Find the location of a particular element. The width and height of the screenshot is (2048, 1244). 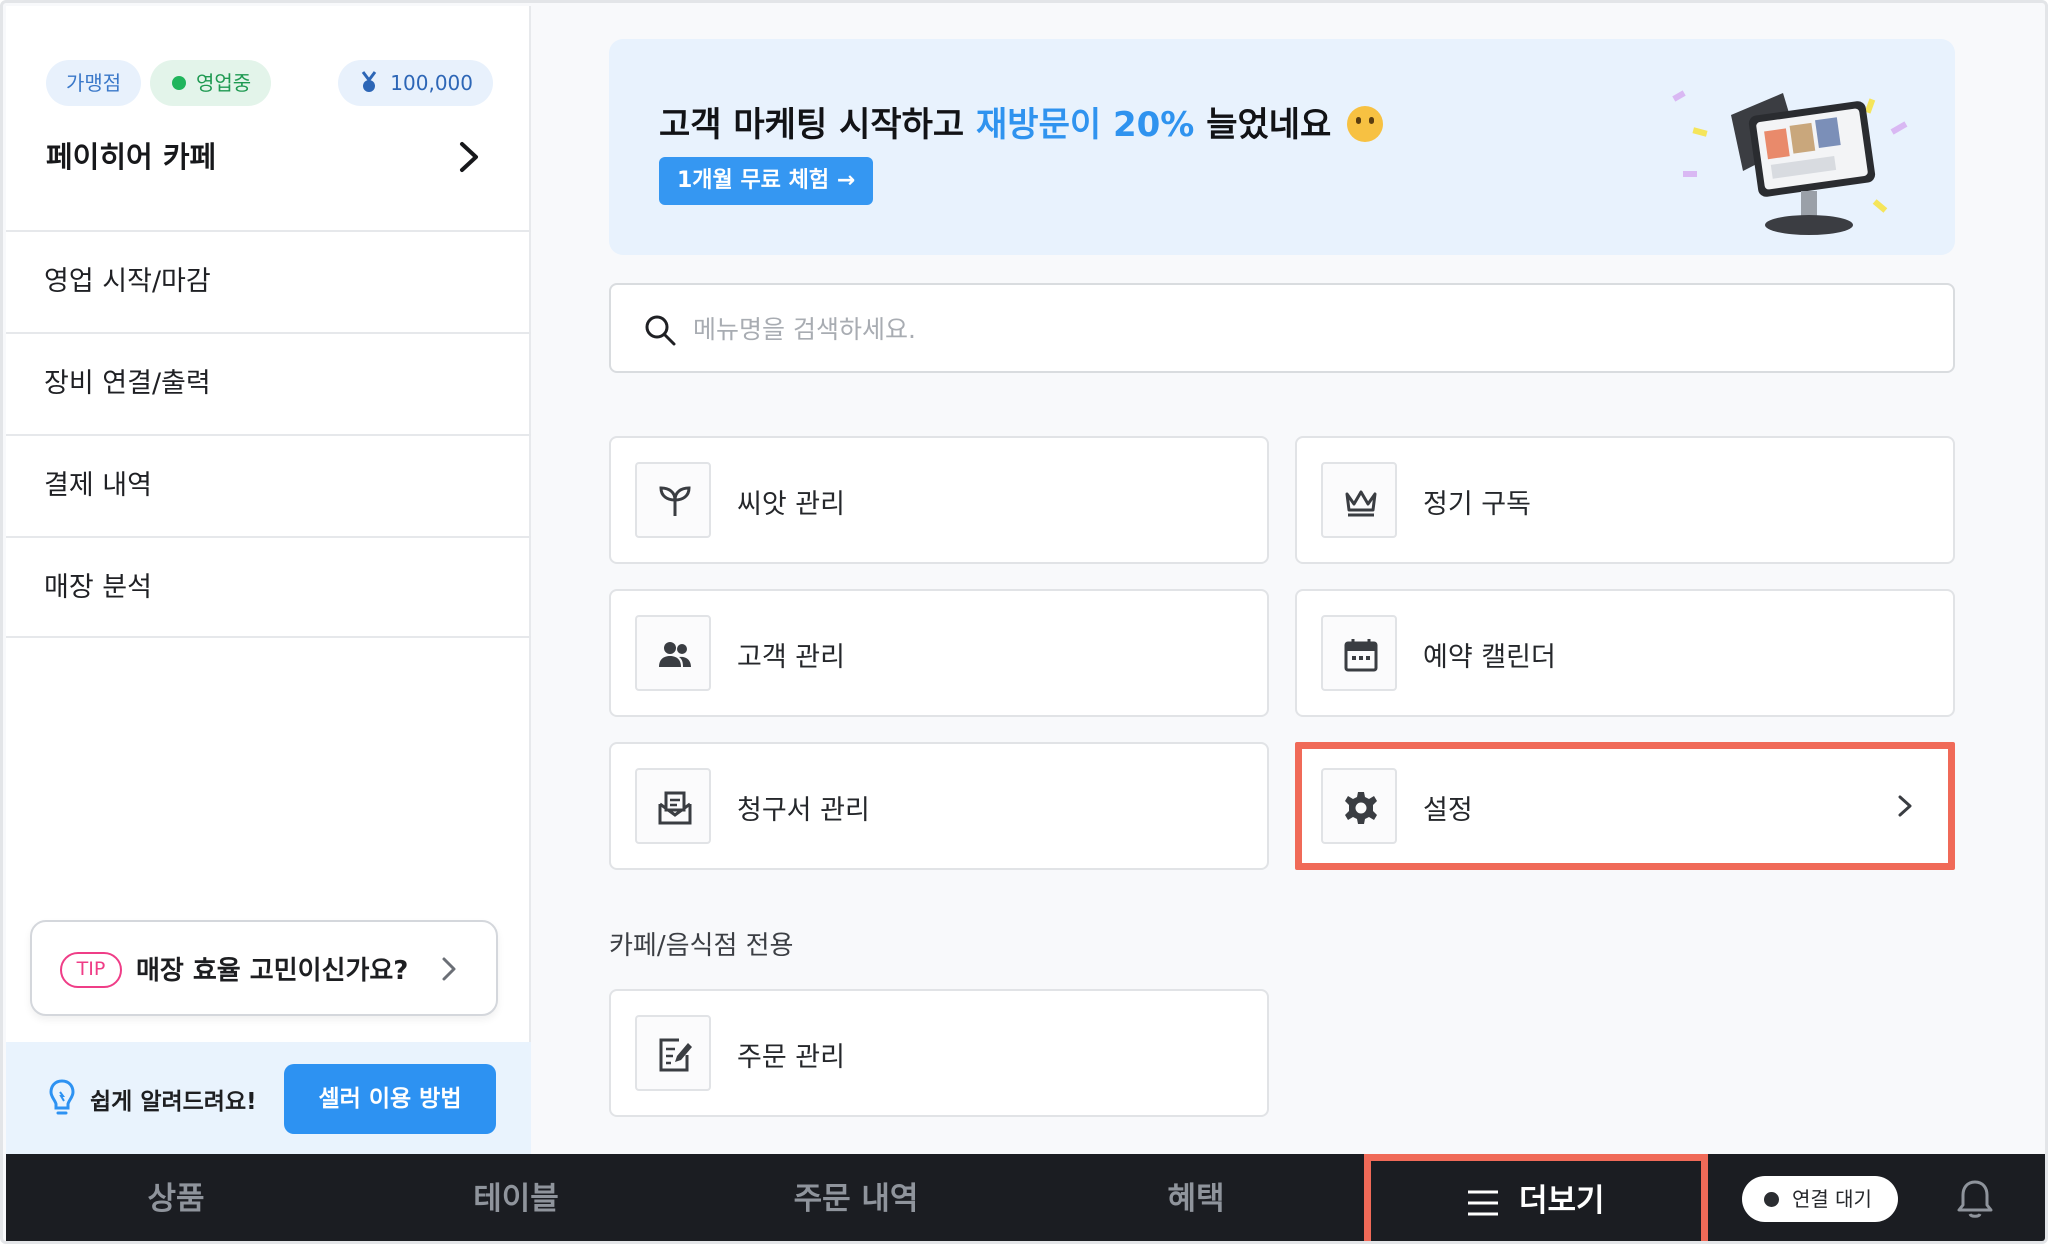

nav-products: 상품 is located at coordinates (176, 1197).